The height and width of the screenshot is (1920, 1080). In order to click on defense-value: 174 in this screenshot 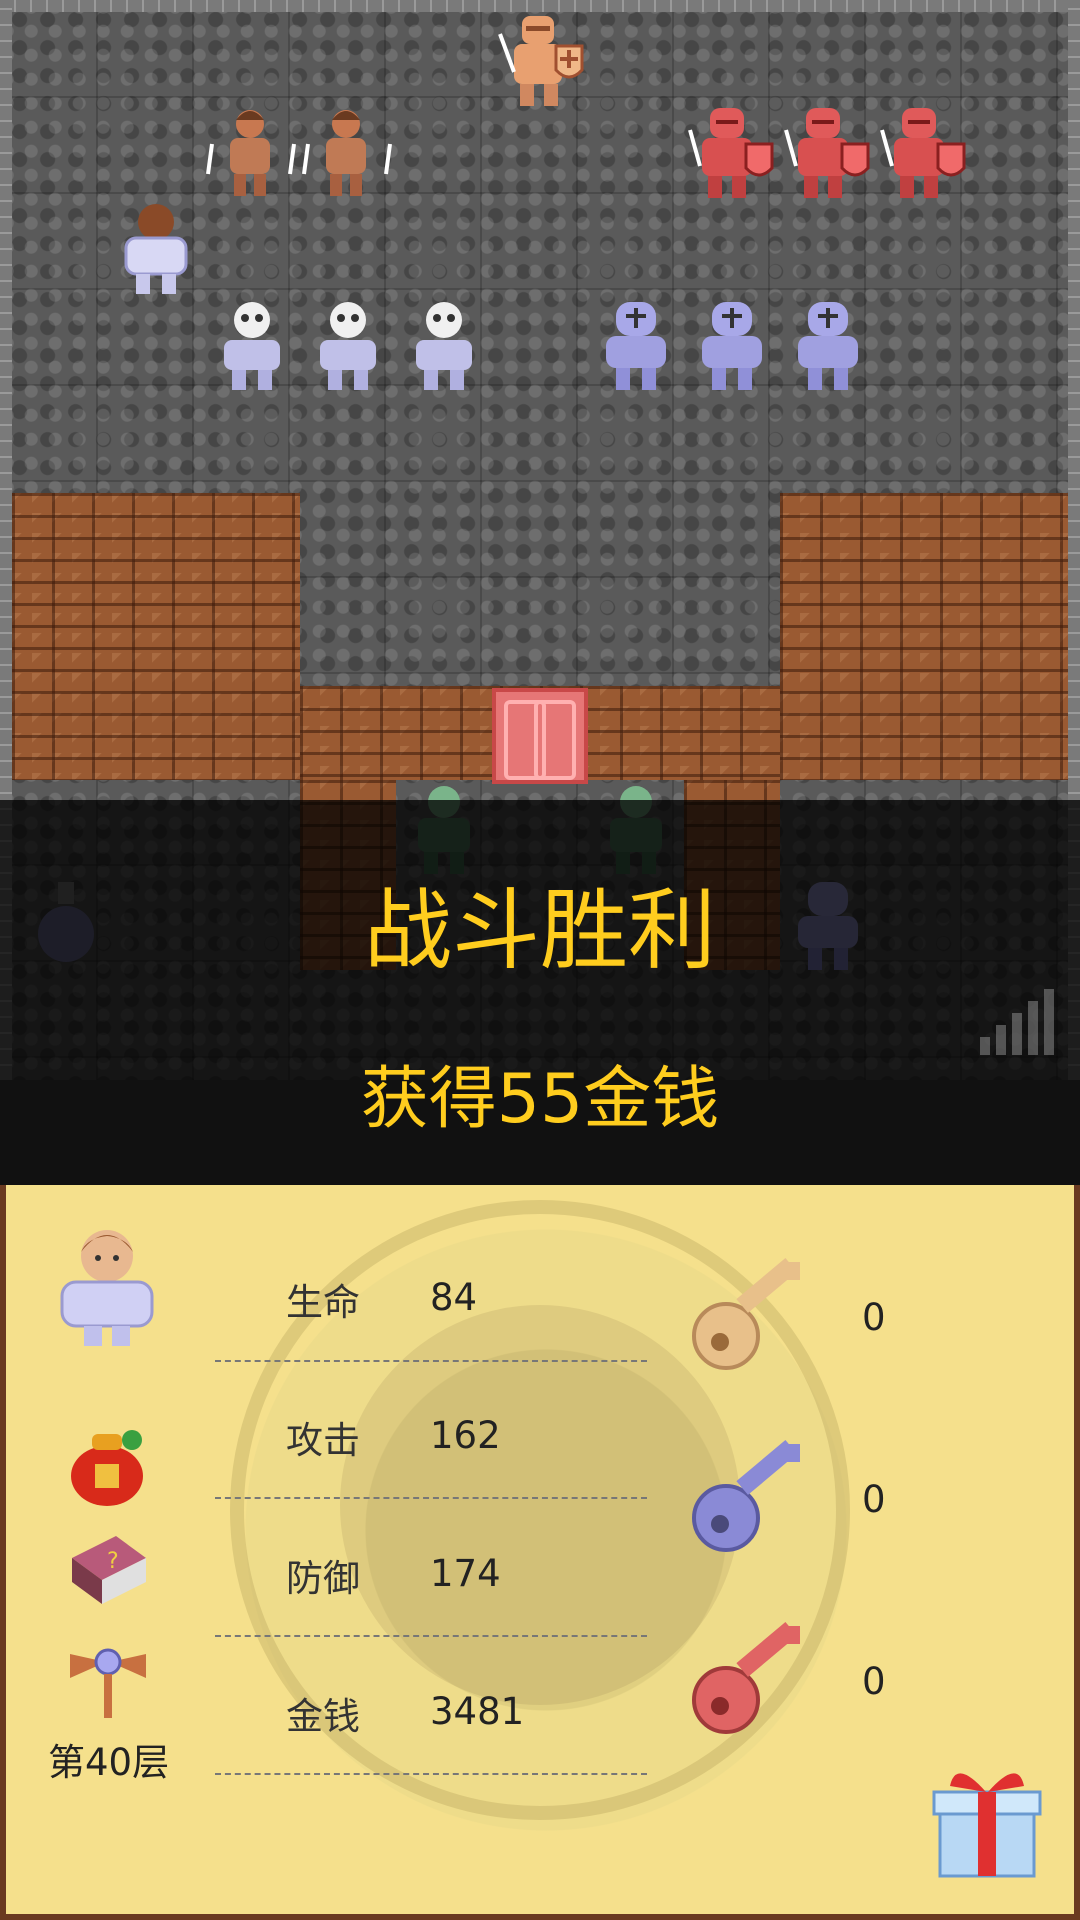, I will do `click(465, 1573)`.